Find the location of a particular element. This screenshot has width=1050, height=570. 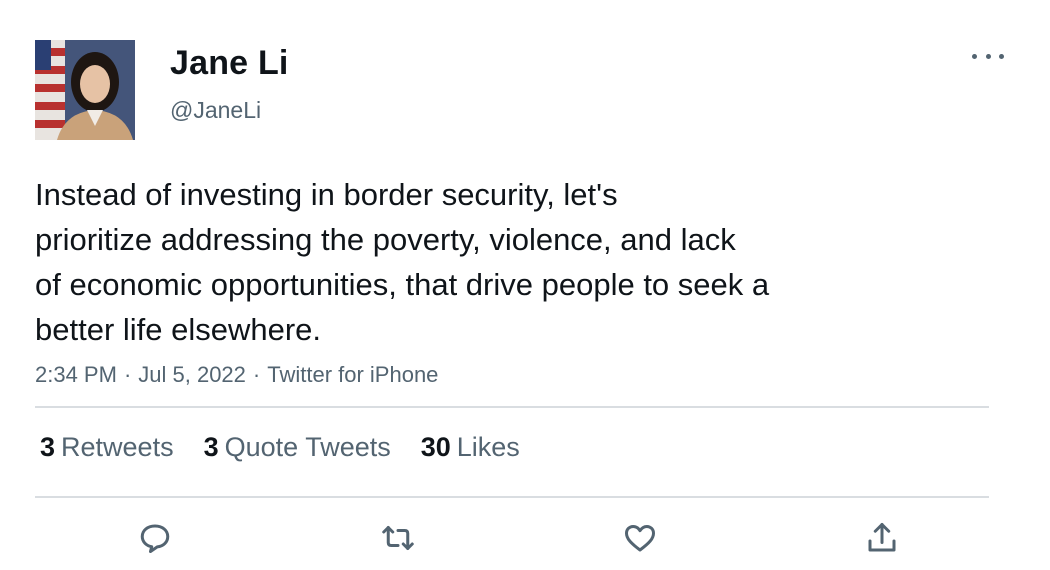

share-icon is located at coordinates (882, 537).